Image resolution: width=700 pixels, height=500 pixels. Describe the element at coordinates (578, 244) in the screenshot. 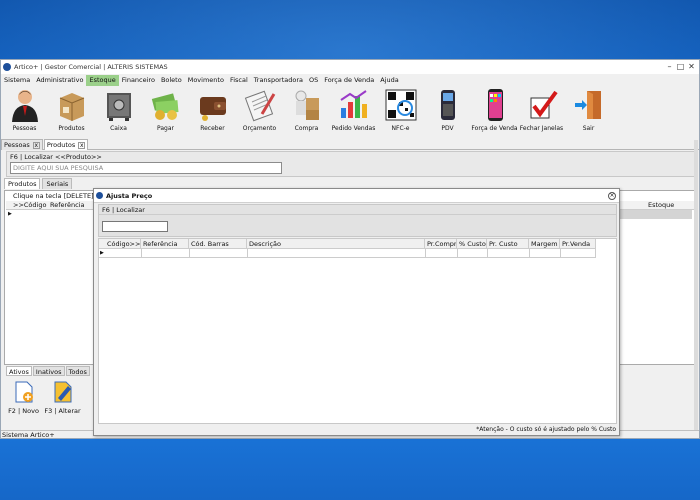

I see `column-pr-venda: Pr.Venda` at that location.